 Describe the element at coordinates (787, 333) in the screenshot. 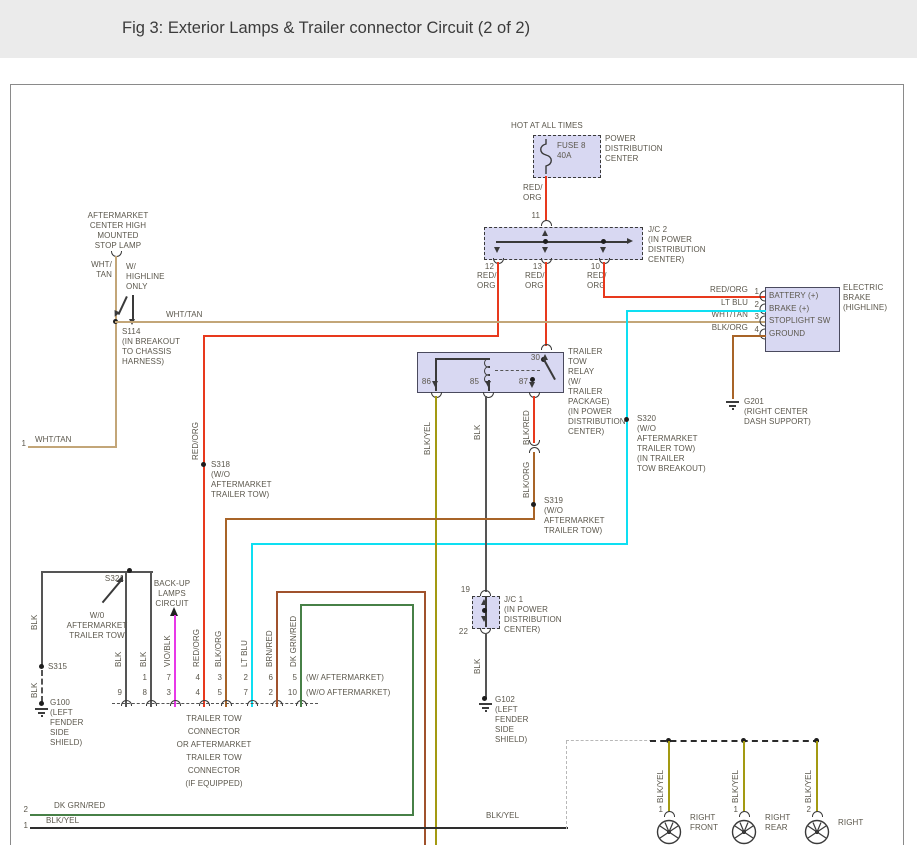

I see `brake-row-ground: GROUND` at that location.